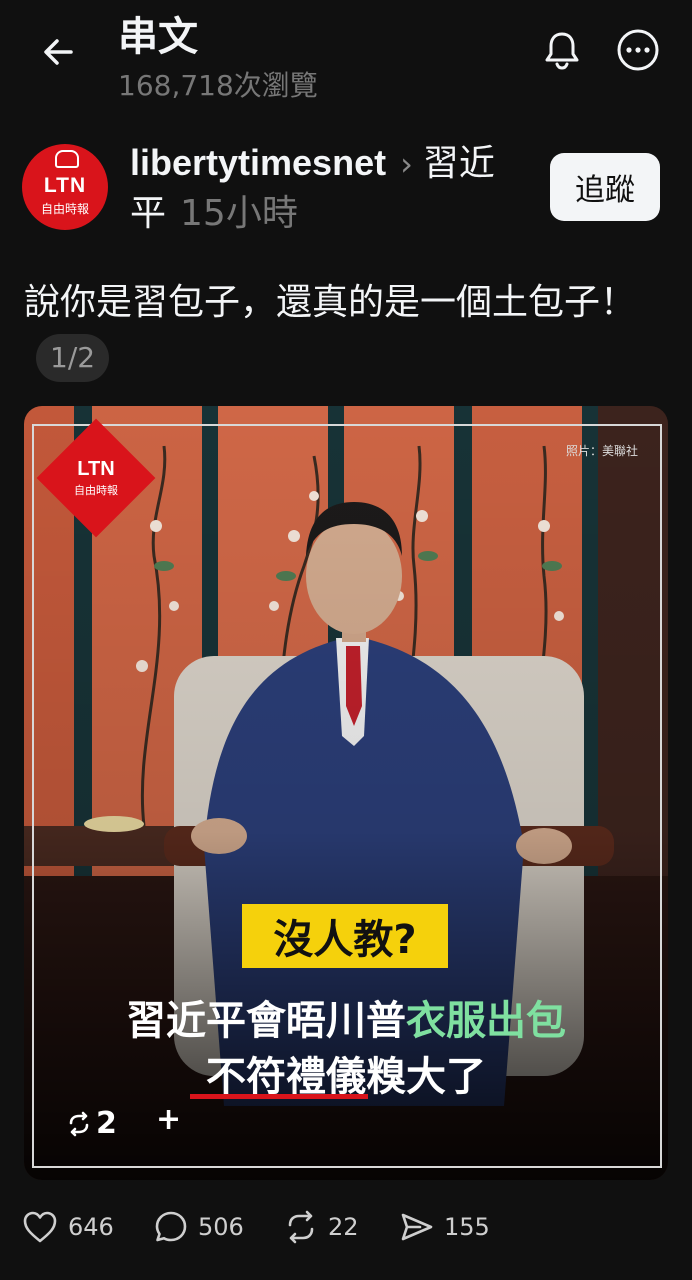 The height and width of the screenshot is (1280, 692). Describe the element at coordinates (106, 1123) in the screenshot. I see `image-repost-count: 2` at that location.